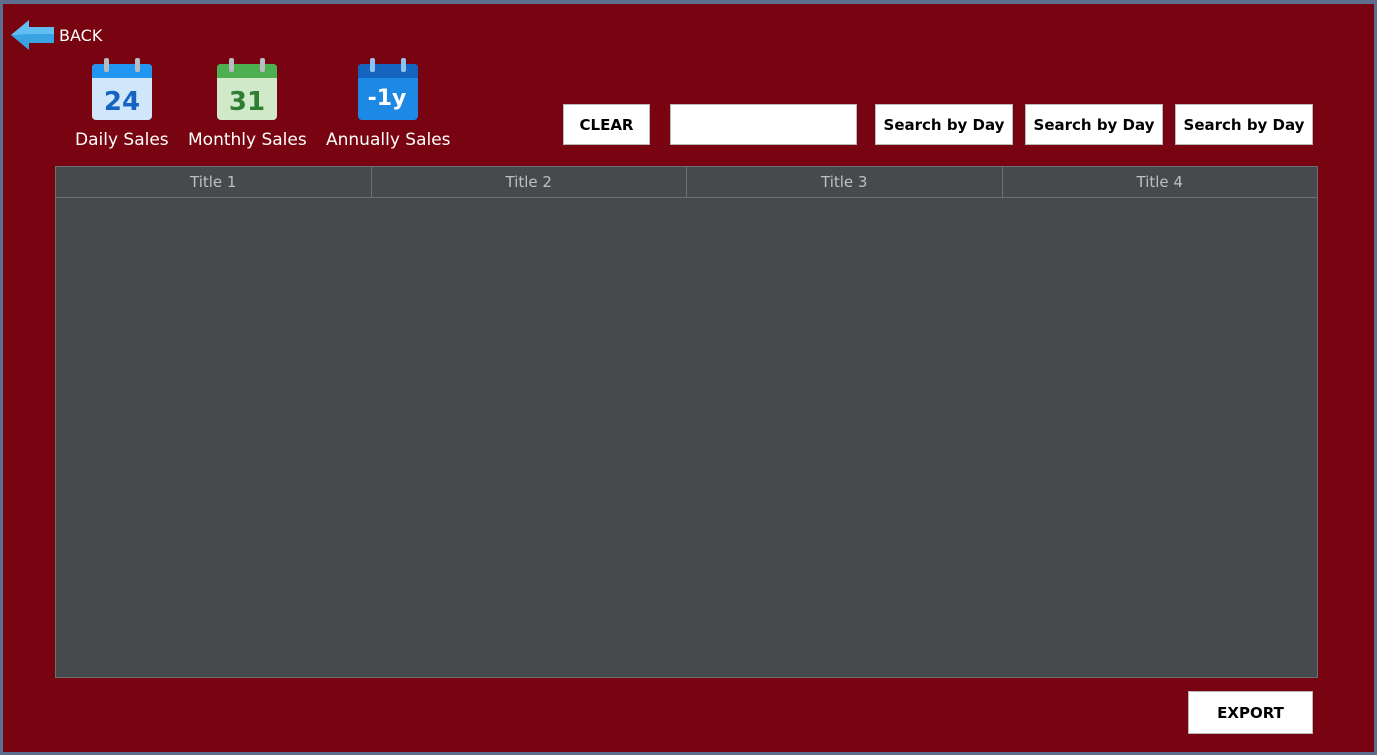  Describe the element at coordinates (606, 124) in the screenshot. I see `clear-button: CLEAR` at that location.